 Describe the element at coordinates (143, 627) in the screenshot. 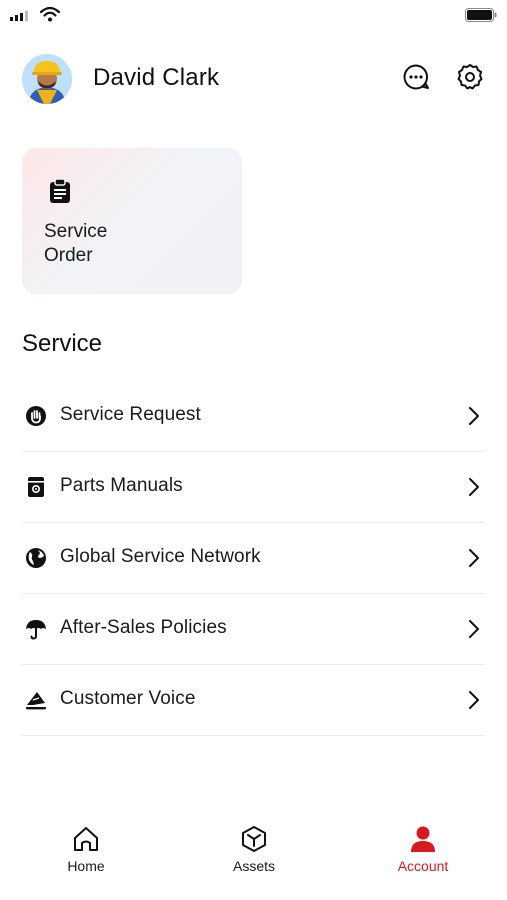

I see `menu-item-label: After-Sales Policies` at that location.